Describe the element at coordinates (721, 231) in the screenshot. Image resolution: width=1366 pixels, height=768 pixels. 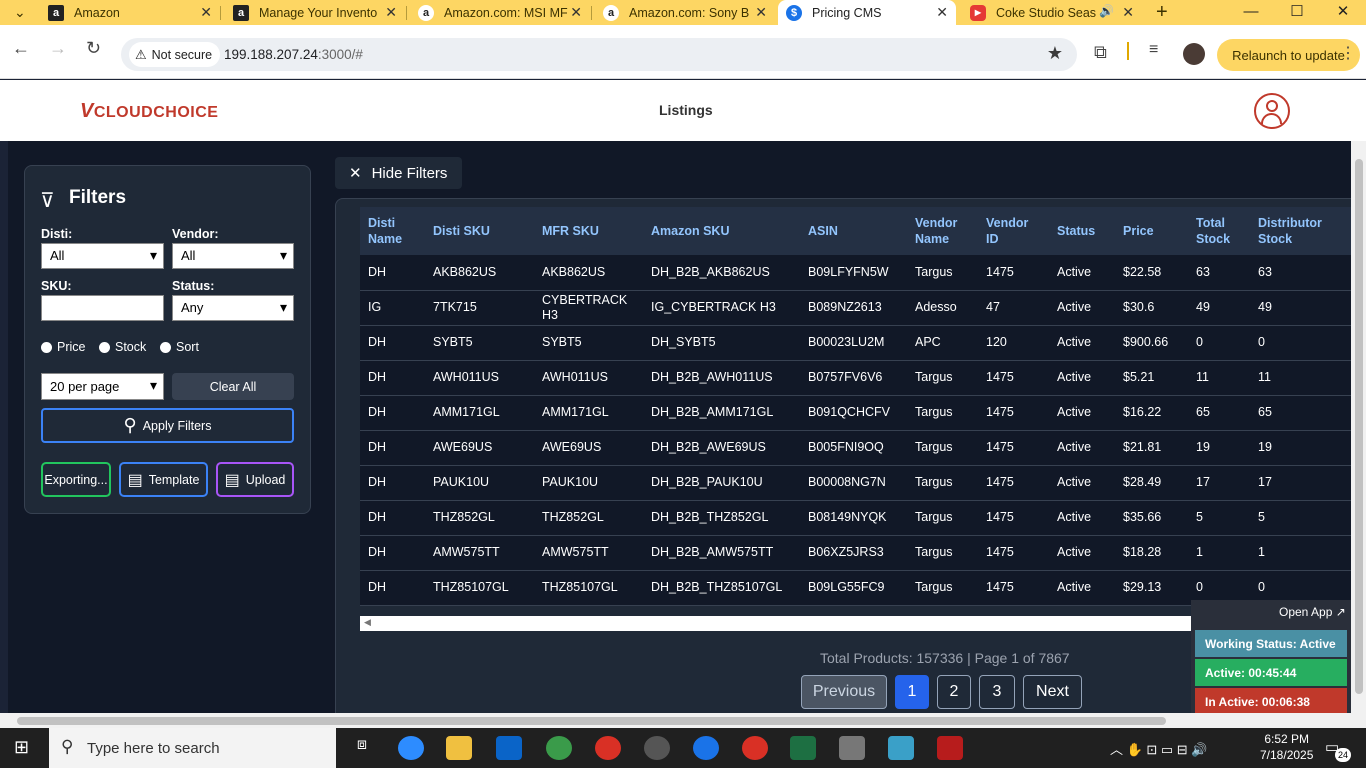
I see `column-header: Amazon SKU` at that location.